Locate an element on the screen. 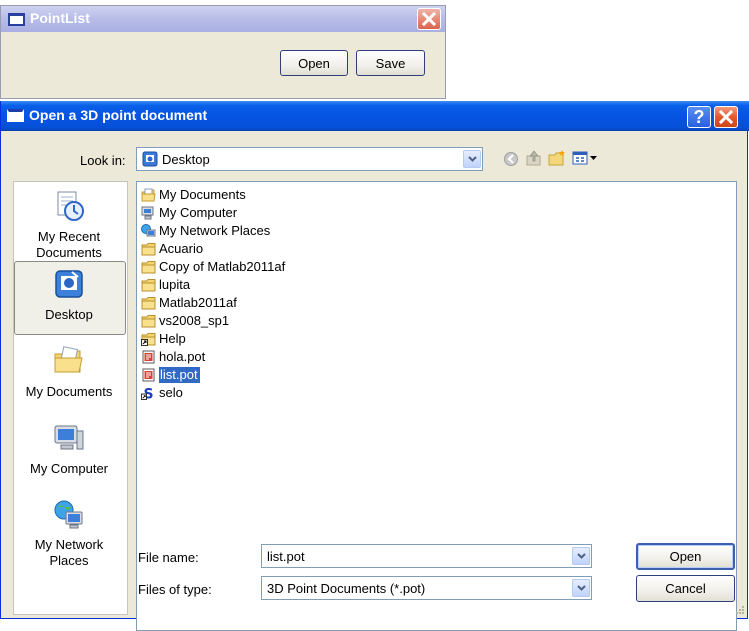  file-name: Acuario is located at coordinates (181, 248).